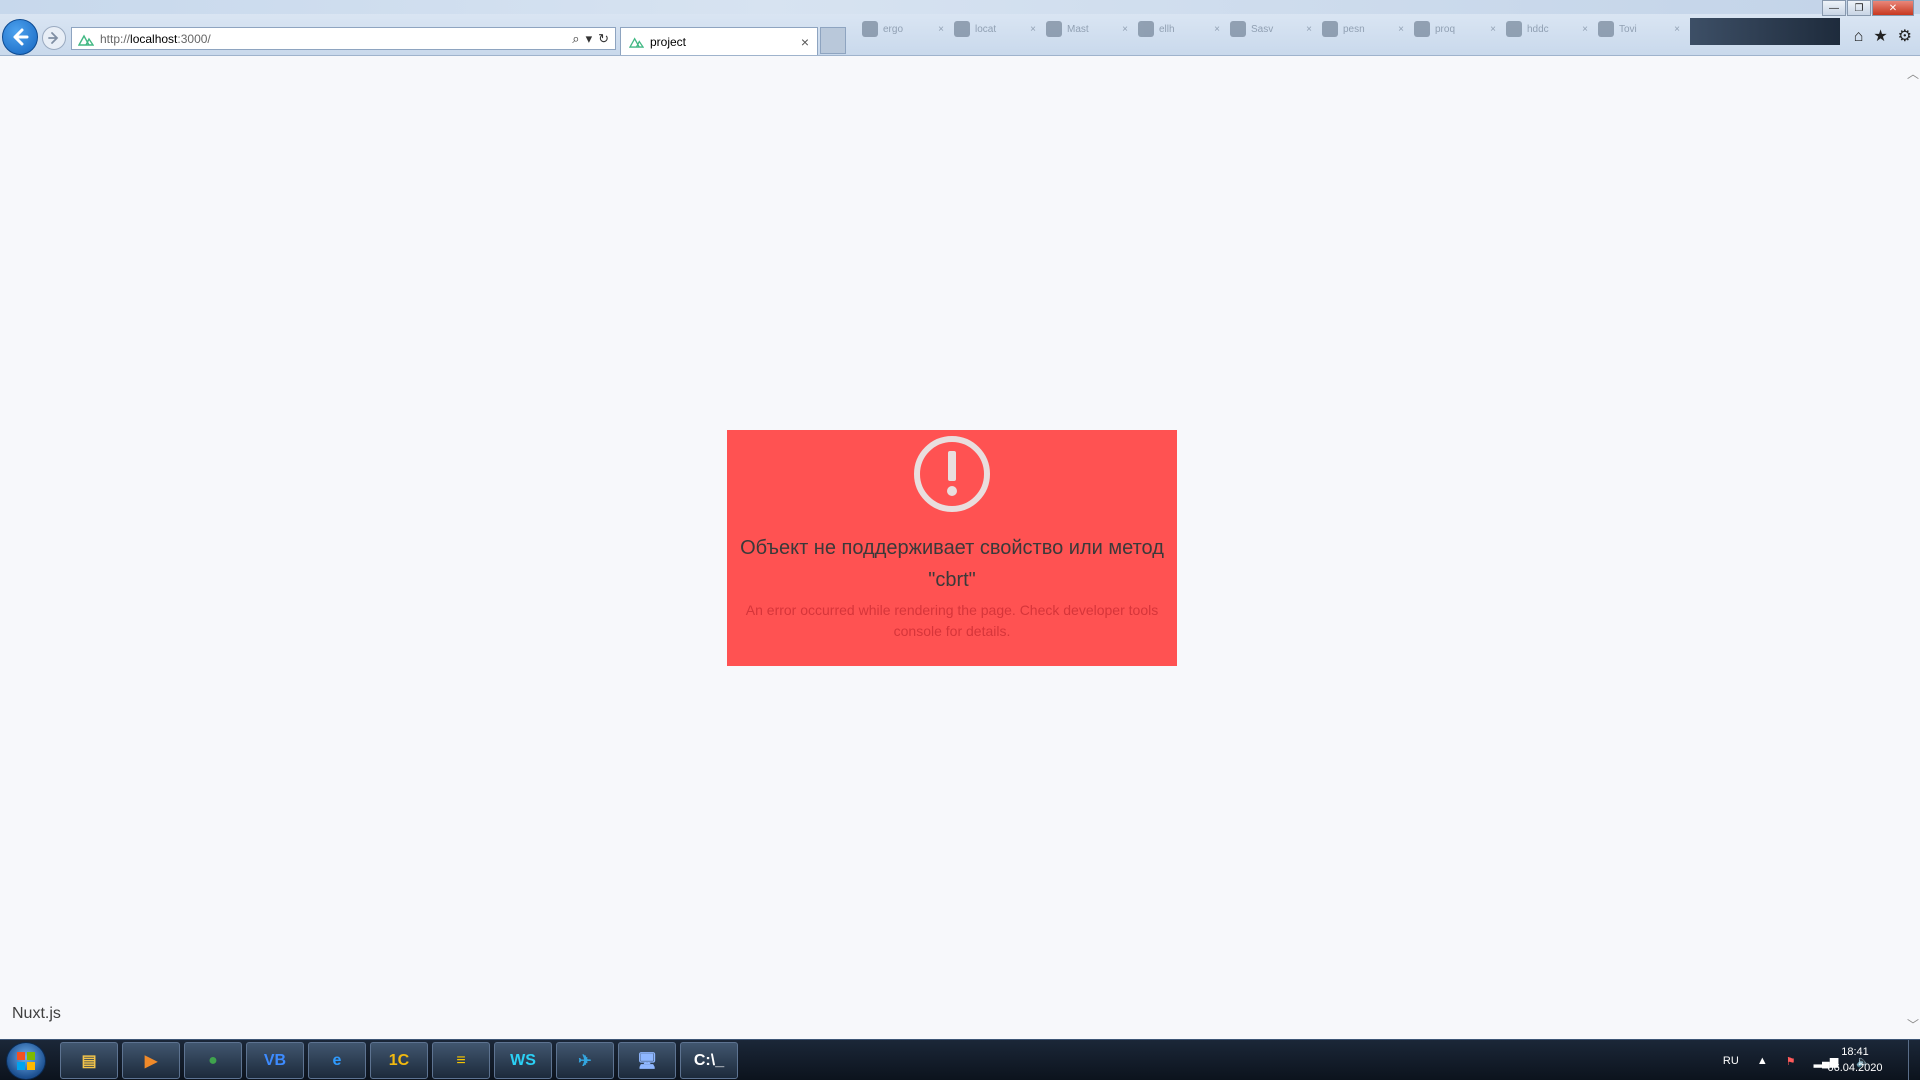 Image resolution: width=1920 pixels, height=1080 pixels. I want to click on clock-date: 06.04.2020, so click(1855, 1068).